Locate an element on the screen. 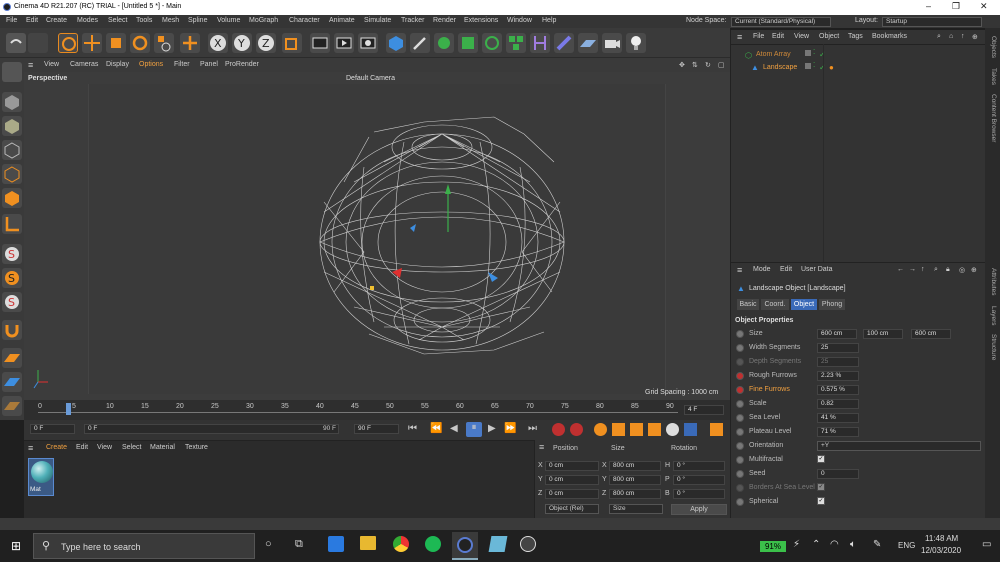  forward-arrow-icon: → is located at coordinates (912, 269).